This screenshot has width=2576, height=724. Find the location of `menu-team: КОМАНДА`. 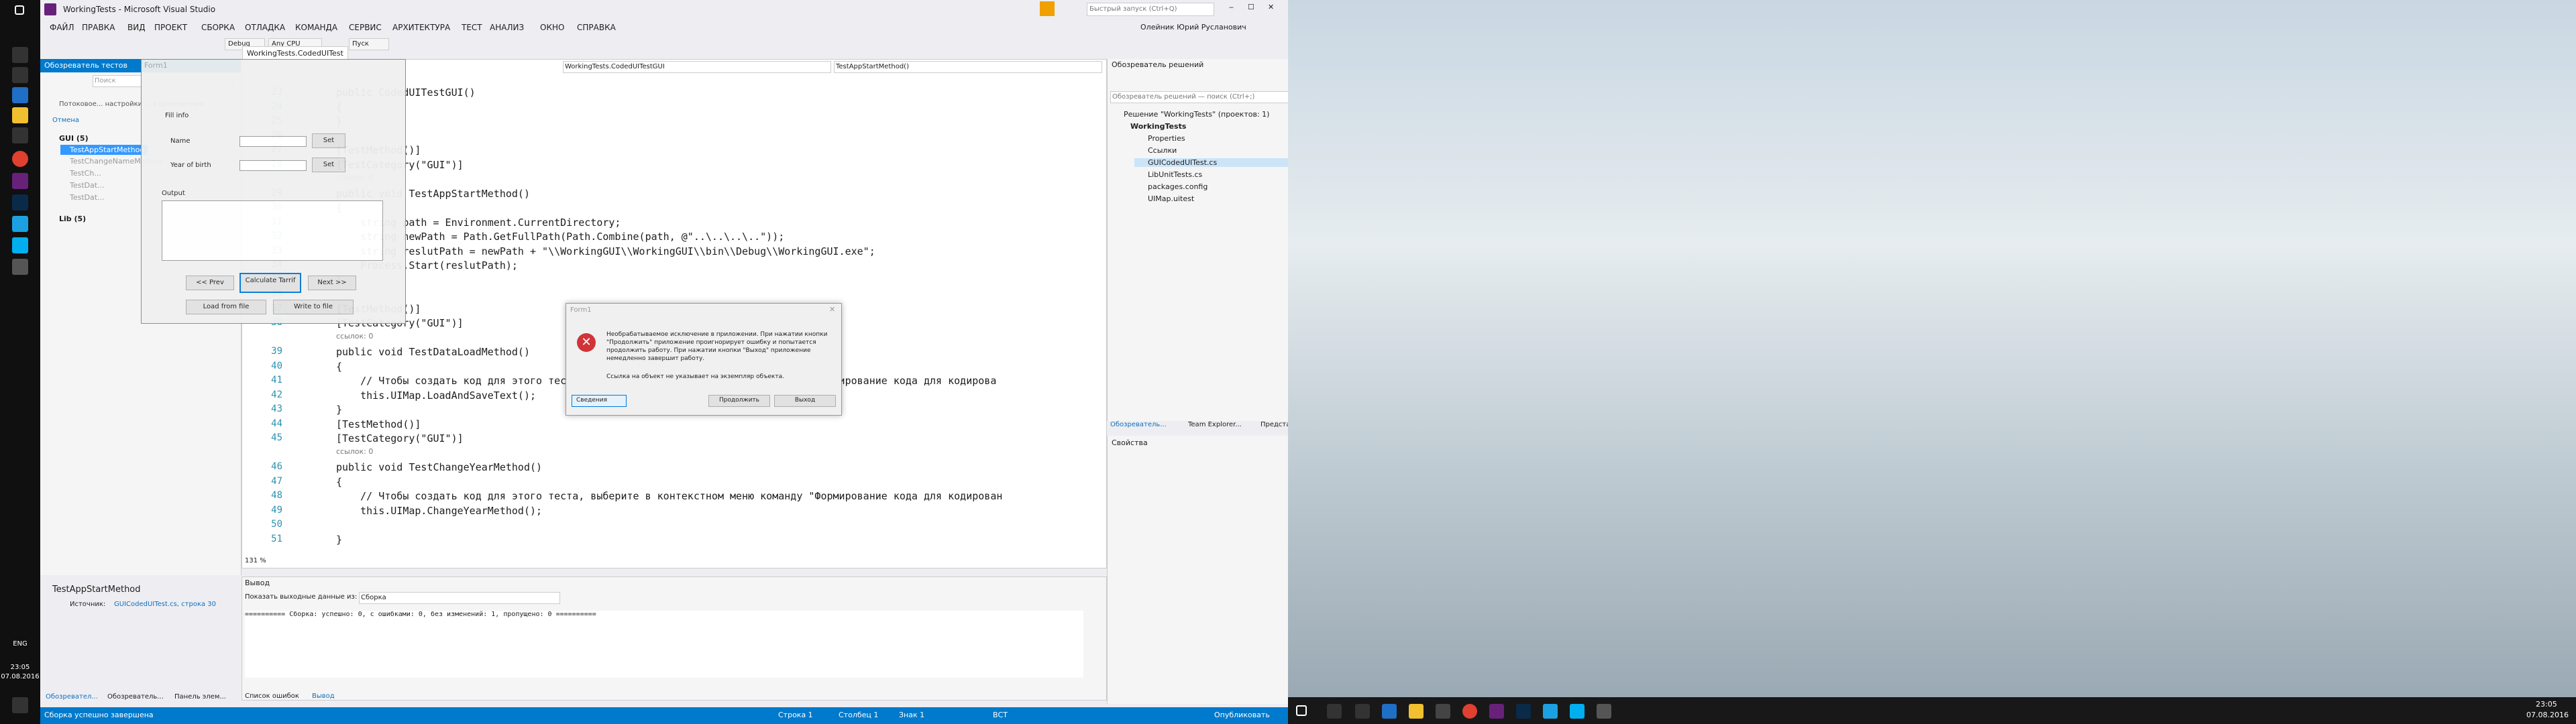

menu-team: КОМАНДА is located at coordinates (316, 27).